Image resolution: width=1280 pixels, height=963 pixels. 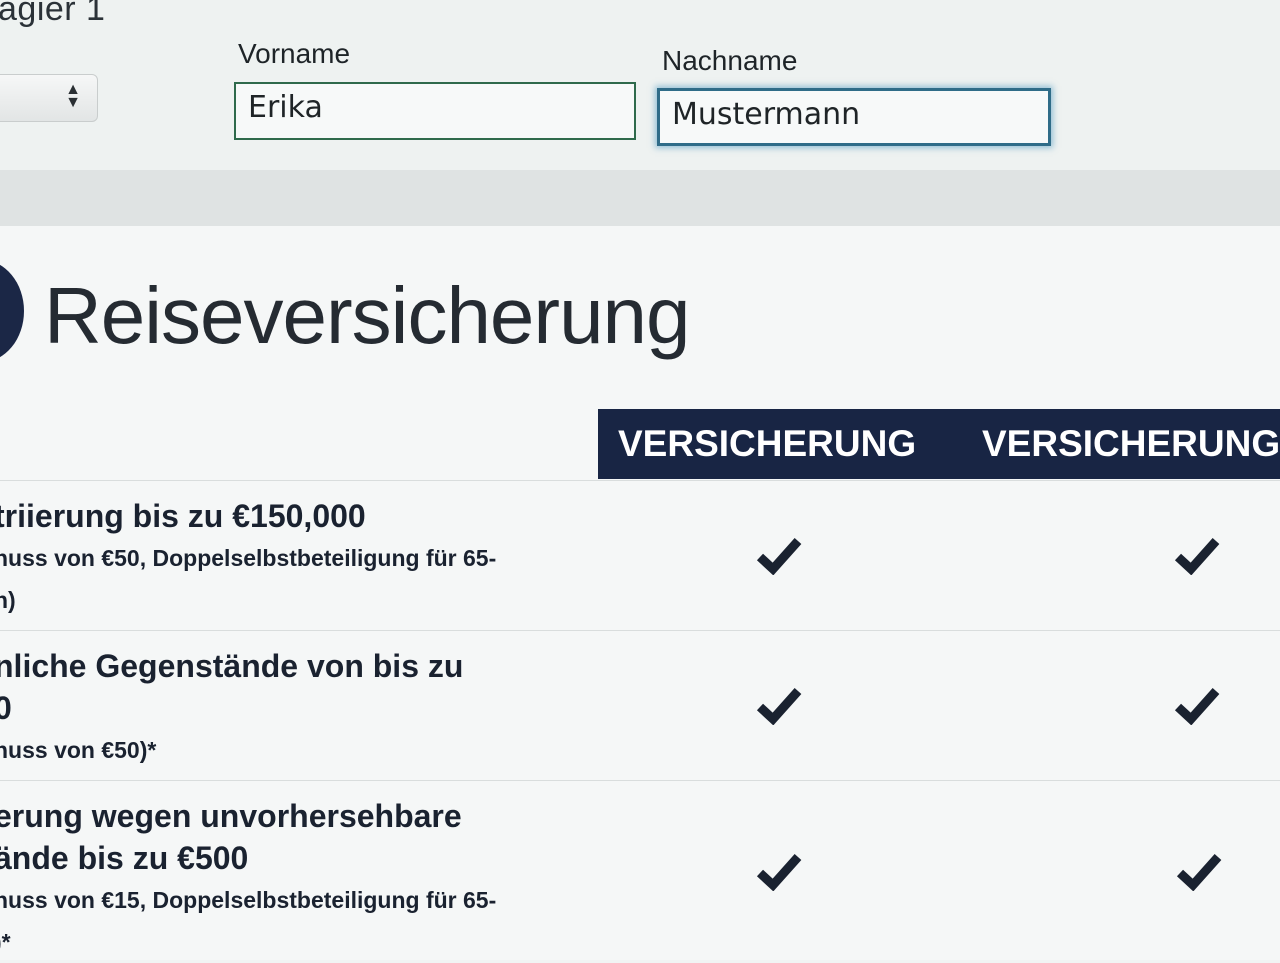 I want to click on nachname-input: Mustermann, so click(x=854, y=117).